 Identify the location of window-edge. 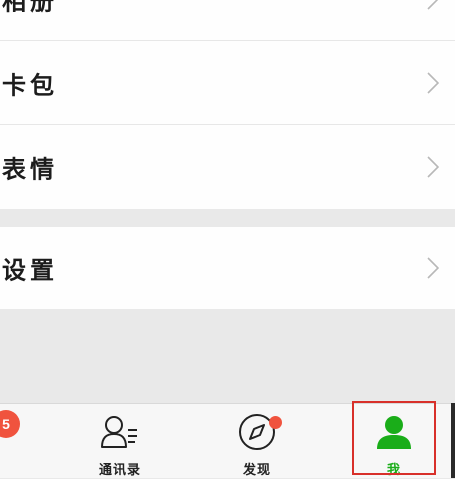
(453, 440).